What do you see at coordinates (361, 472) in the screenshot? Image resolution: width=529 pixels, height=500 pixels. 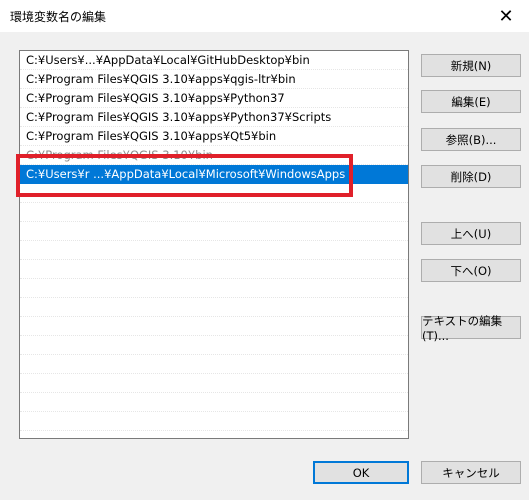 I see `ok-button: OK` at bounding box center [361, 472].